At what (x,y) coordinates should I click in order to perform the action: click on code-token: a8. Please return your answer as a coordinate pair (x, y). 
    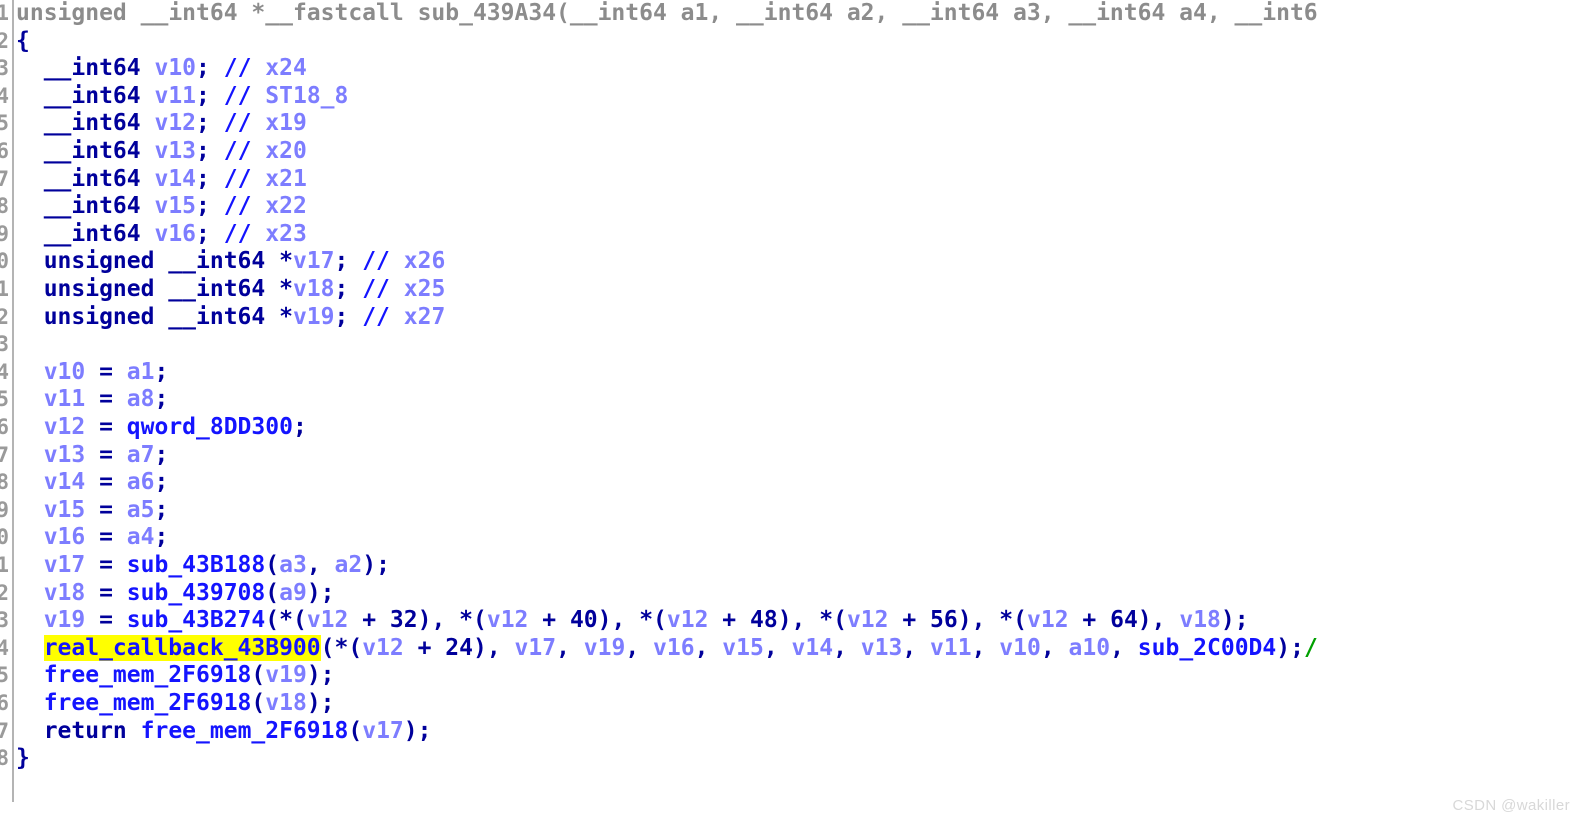
    Looking at the image, I should click on (141, 399).